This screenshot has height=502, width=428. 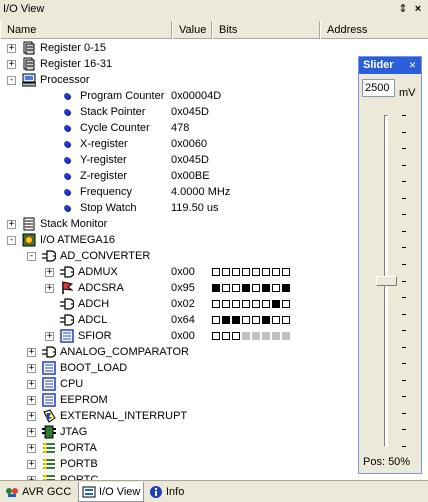 I want to click on slider-value-input, so click(x=378, y=88).